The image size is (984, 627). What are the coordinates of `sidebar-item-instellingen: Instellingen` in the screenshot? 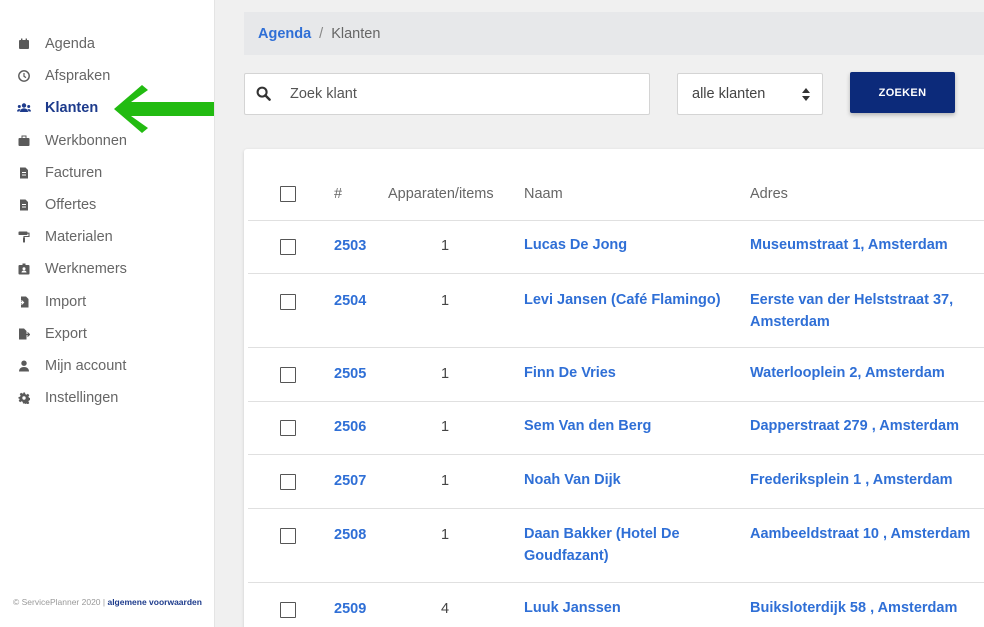 It's located at (107, 398).